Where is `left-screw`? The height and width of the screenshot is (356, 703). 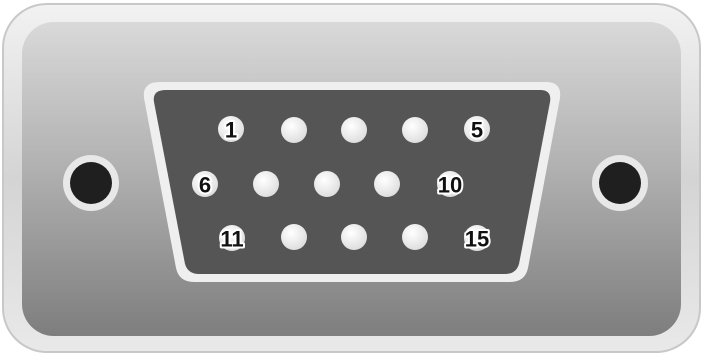
left-screw is located at coordinates (91, 183).